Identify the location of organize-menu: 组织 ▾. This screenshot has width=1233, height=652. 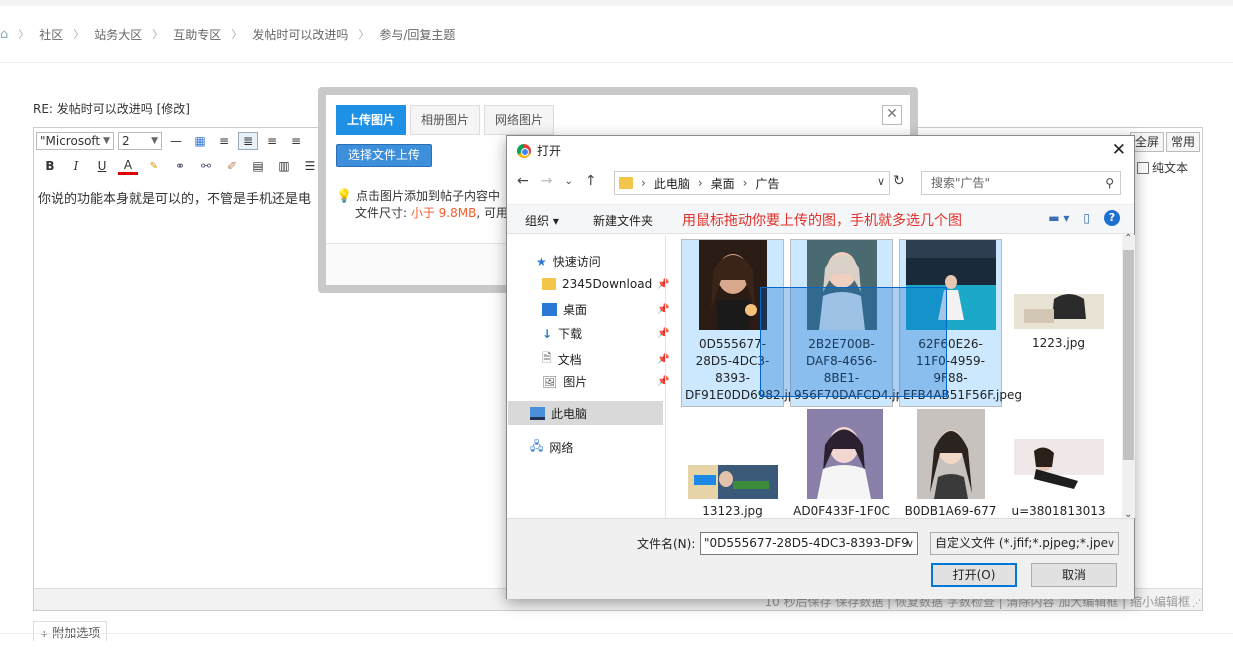
(542, 220).